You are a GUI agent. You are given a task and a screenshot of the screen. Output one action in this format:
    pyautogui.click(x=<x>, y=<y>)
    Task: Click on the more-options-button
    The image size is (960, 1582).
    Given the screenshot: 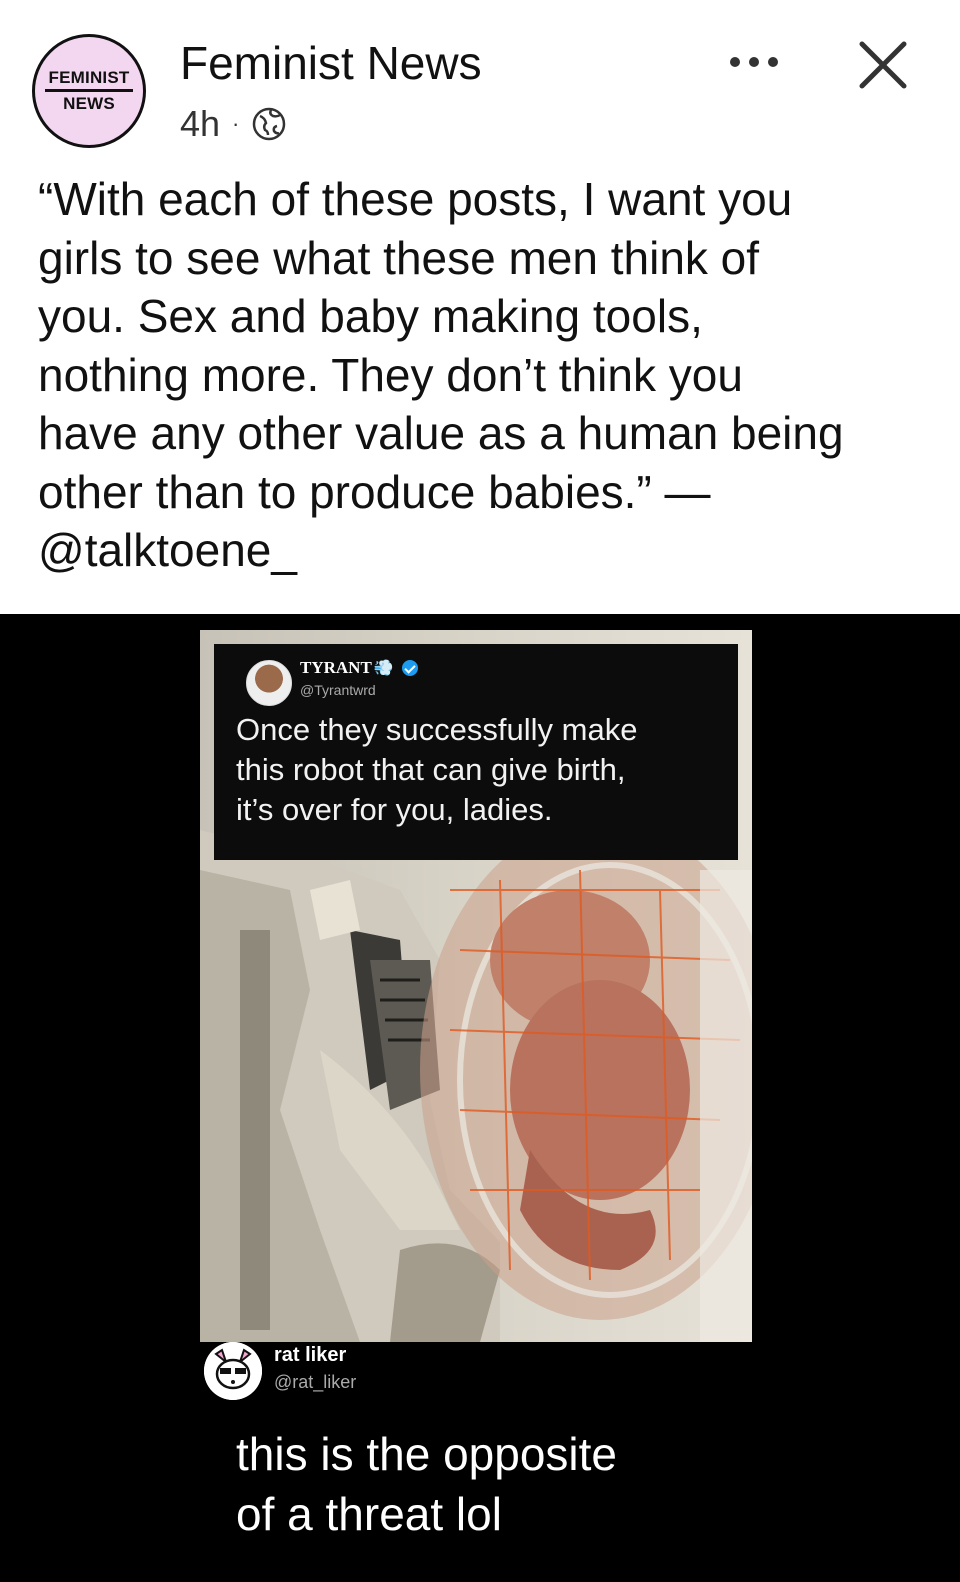 What is the action you would take?
    pyautogui.click(x=754, y=62)
    